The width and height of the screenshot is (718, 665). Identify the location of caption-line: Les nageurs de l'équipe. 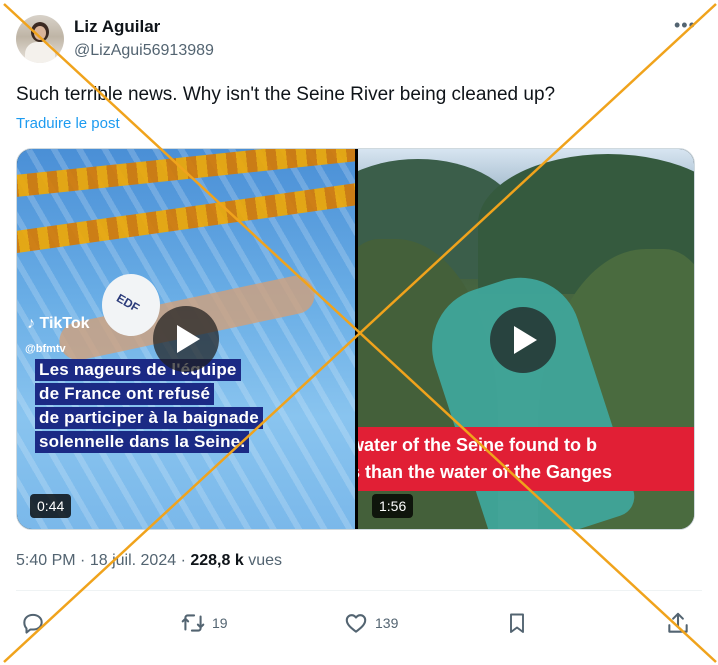
(138, 370).